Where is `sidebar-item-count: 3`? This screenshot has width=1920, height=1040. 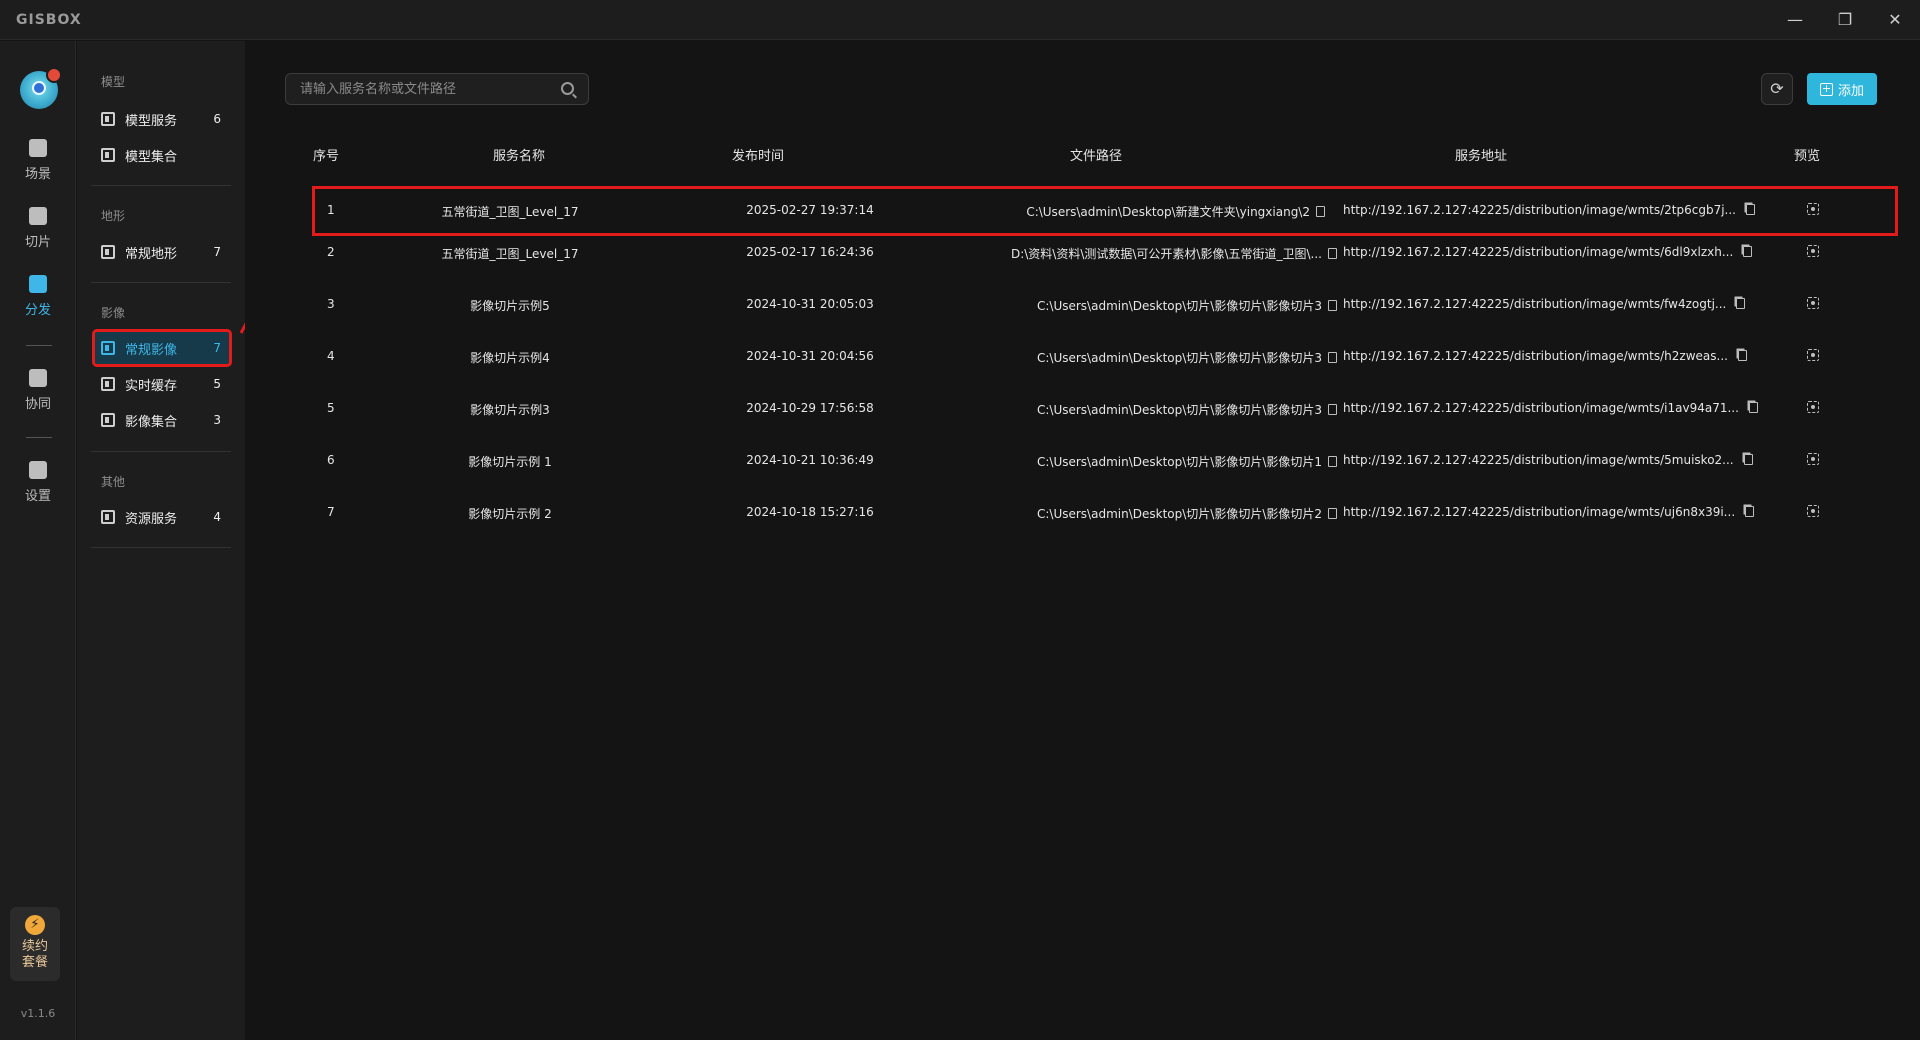 sidebar-item-count: 3 is located at coordinates (217, 420).